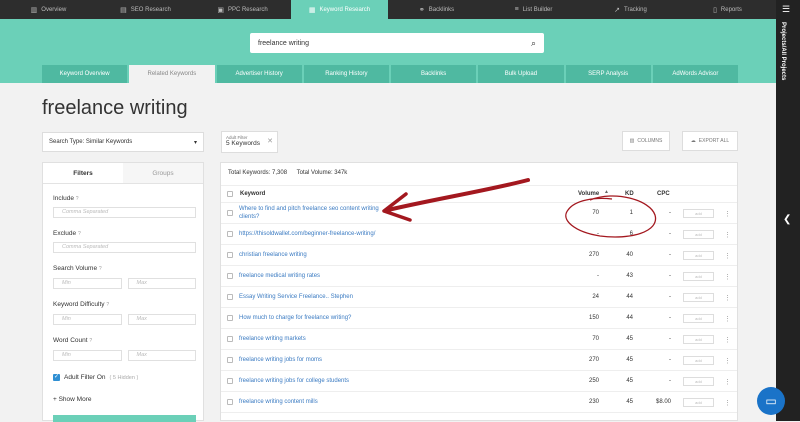 The height and width of the screenshot is (422, 800). What do you see at coordinates (629, 194) in the screenshot?
I see `header-kd: KD` at bounding box center [629, 194].